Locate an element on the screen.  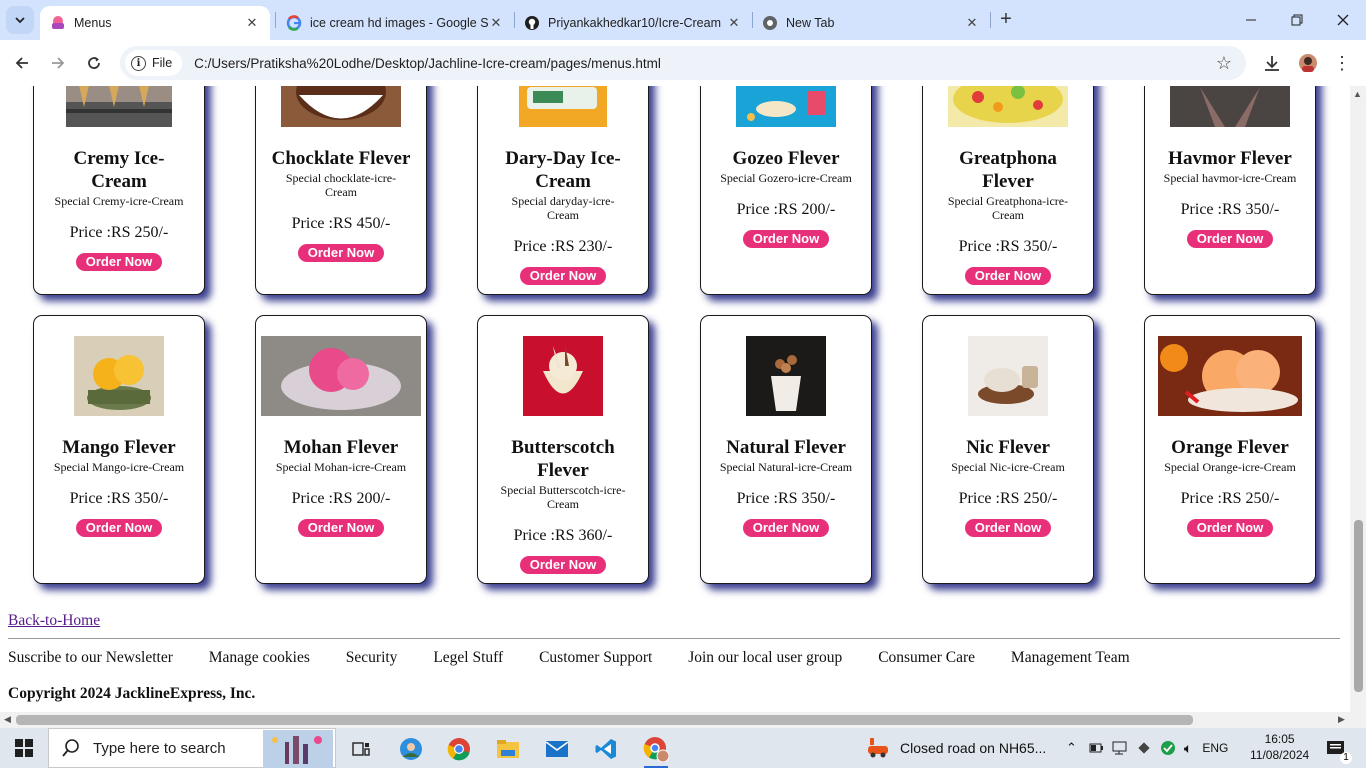
system-tray: ⌃ 🔈︎ ENG is located at coordinates (1151, 748).